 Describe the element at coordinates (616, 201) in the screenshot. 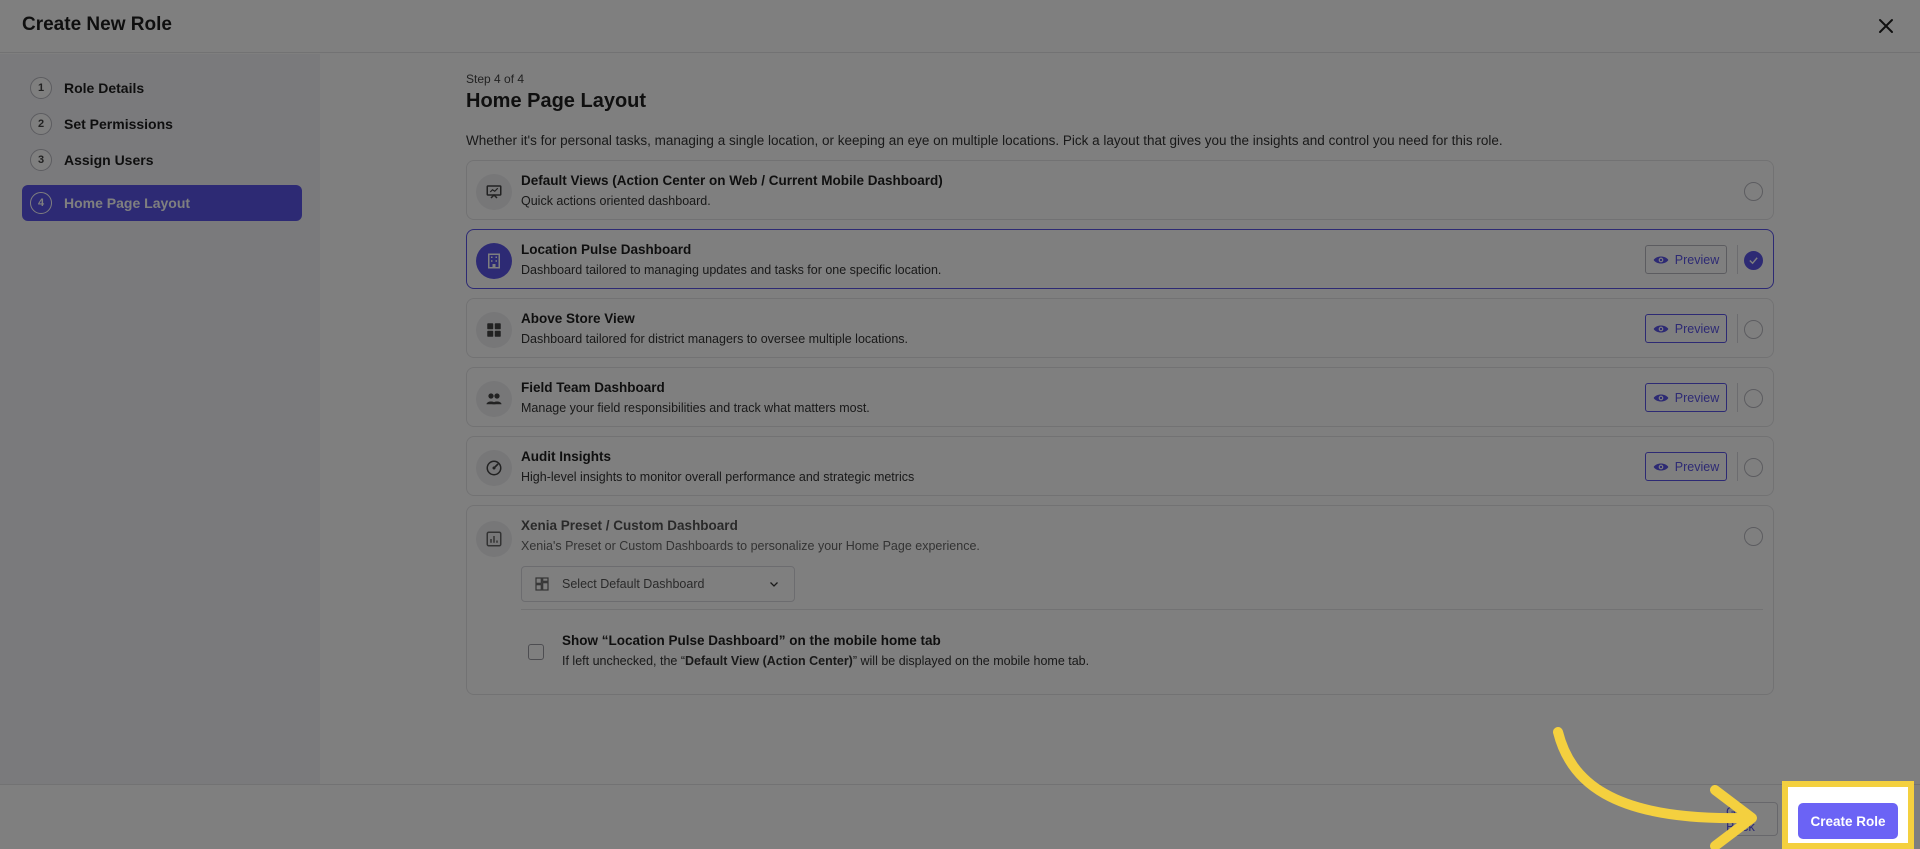

I see `option-description: Quick actions oriented dashboard.` at that location.